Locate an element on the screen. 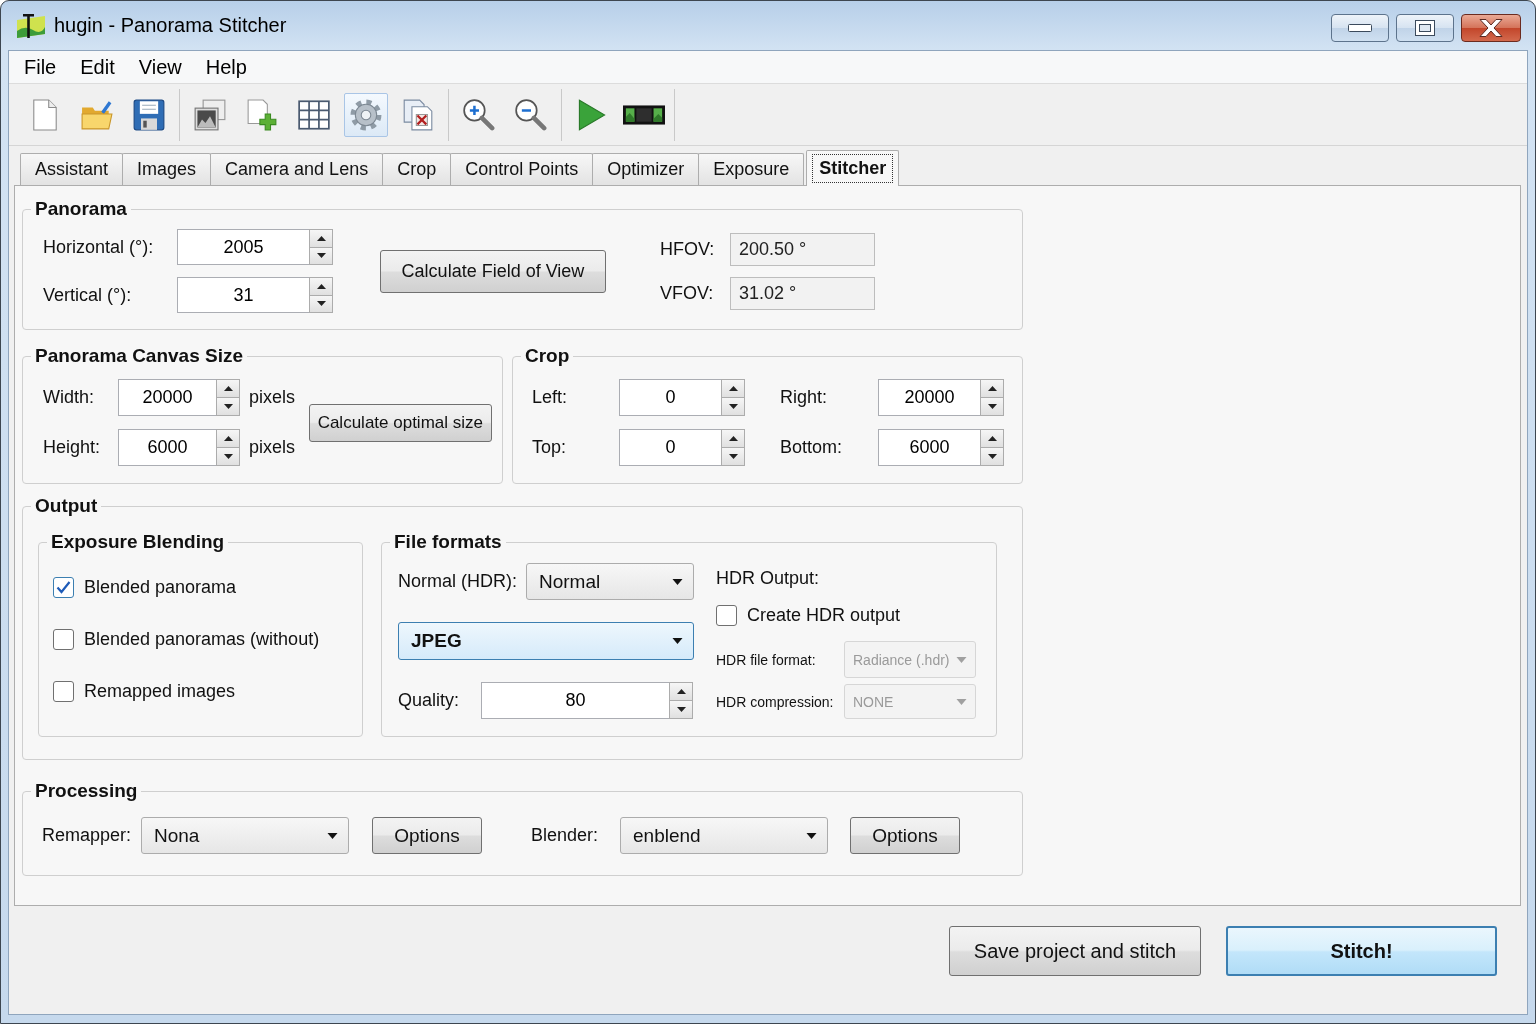  dropdown: enblend is located at coordinates (724, 835).